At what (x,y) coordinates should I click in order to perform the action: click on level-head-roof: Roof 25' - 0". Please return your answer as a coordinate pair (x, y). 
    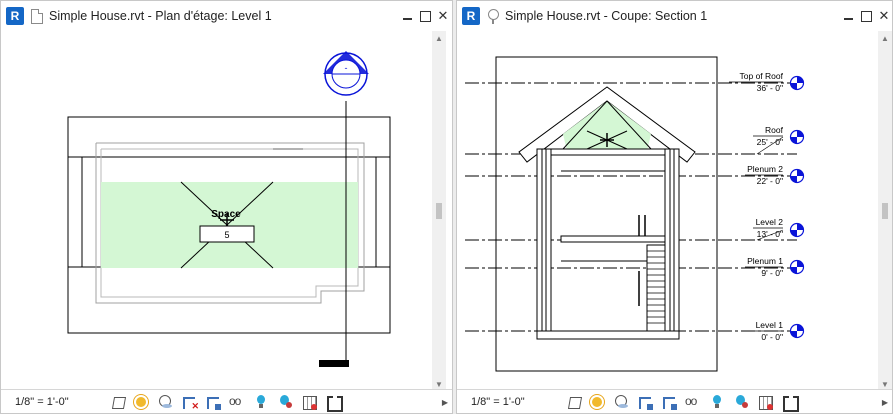
    Looking at the image, I should click on (779, 140).